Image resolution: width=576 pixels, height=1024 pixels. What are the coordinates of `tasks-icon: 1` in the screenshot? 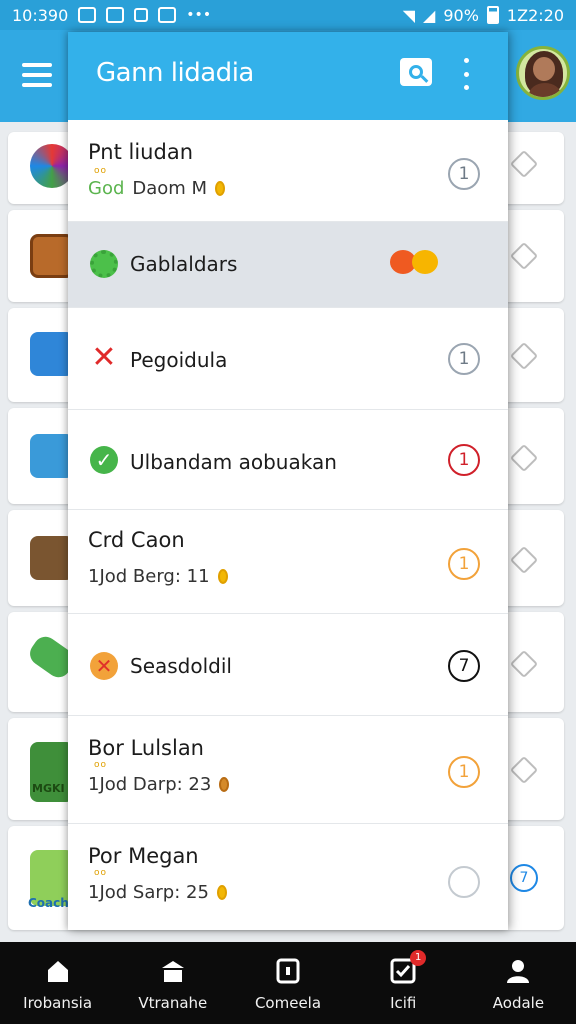 It's located at (408, 967).